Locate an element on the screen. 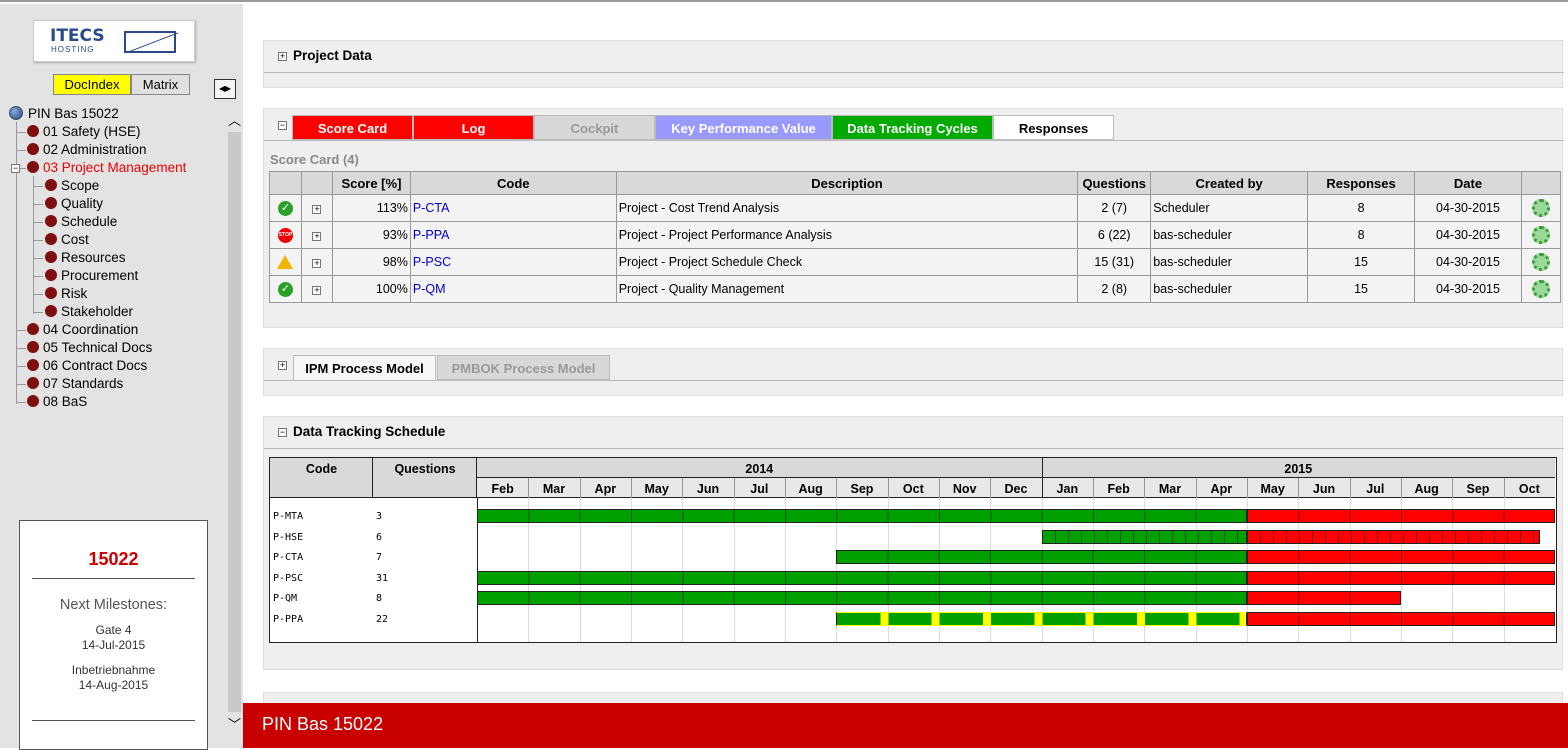 The height and width of the screenshot is (750, 1568). tree-item-06-contract-docs: 06 Contract Docs is located at coordinates (87, 366).